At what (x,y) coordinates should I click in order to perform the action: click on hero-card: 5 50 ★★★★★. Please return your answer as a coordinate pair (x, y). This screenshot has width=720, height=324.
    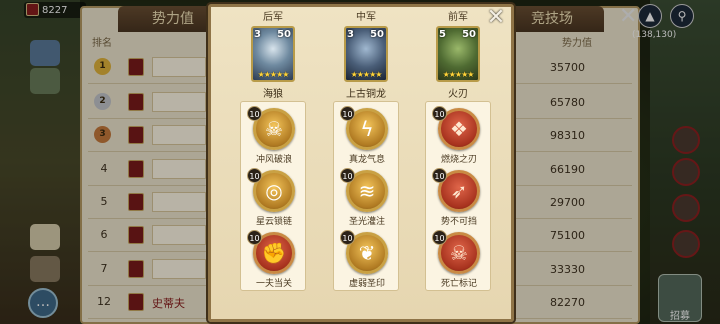
    Looking at the image, I should click on (458, 54).